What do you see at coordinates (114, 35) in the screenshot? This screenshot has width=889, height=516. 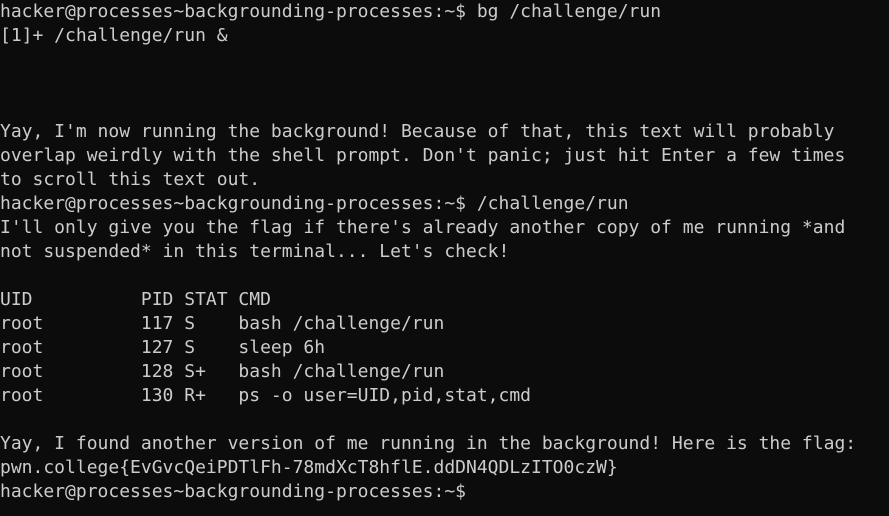 I see `terminal-line: [1]+ /challenge/run &` at bounding box center [114, 35].